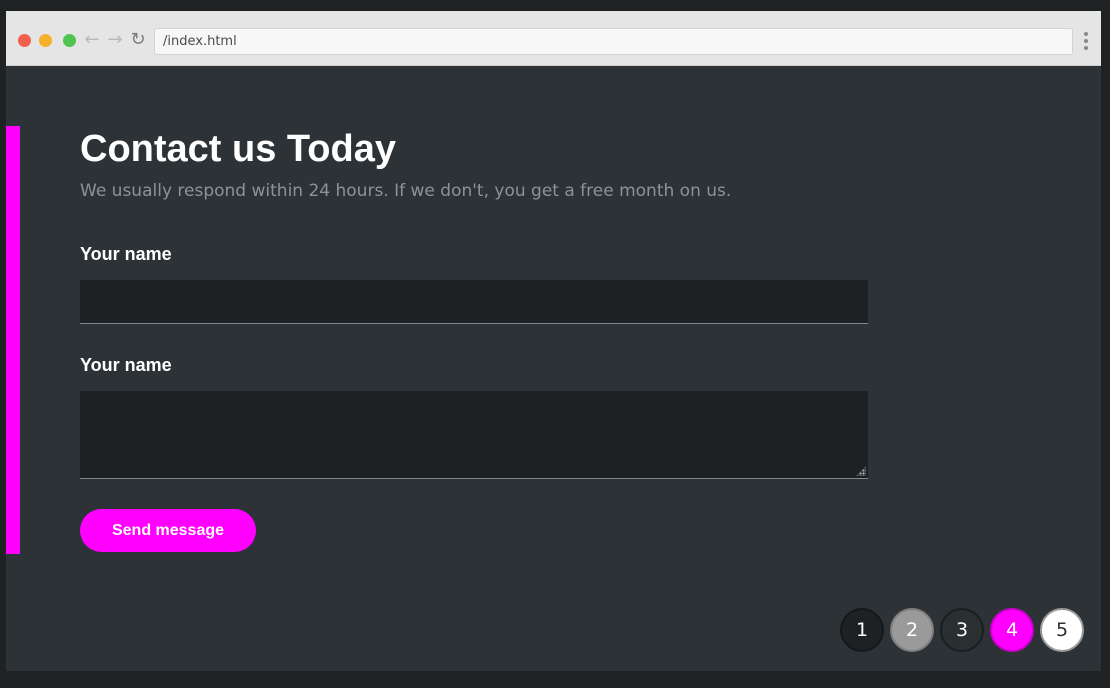  I want to click on address-bar: /index.html, so click(613, 41).